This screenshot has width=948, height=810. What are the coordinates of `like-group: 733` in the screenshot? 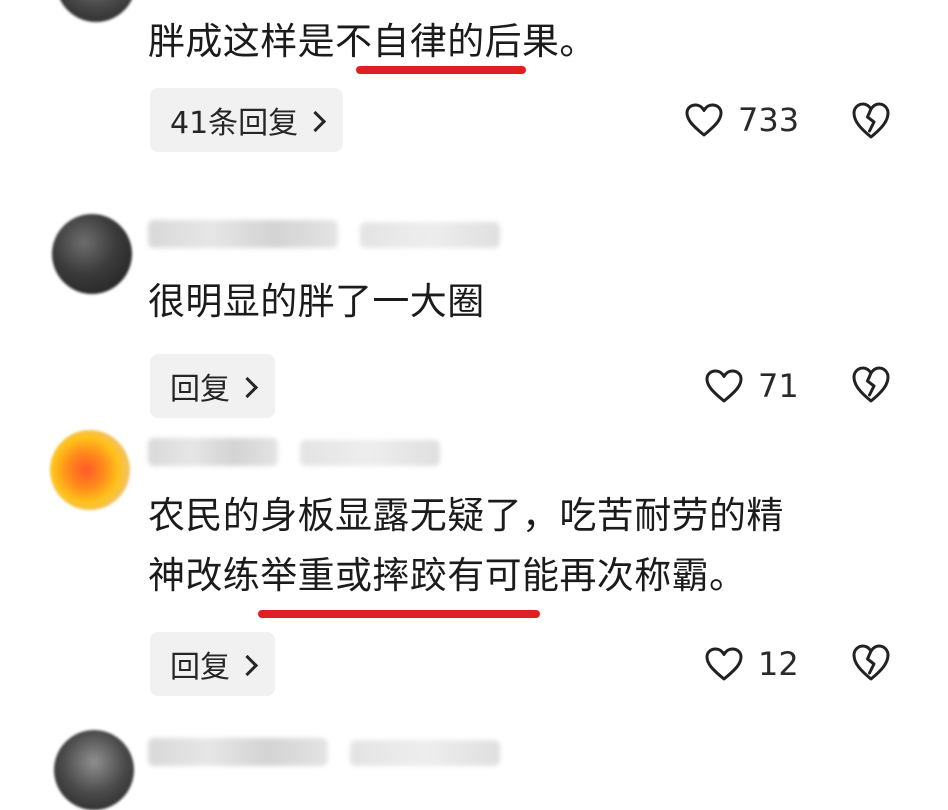 It's located at (741, 120).